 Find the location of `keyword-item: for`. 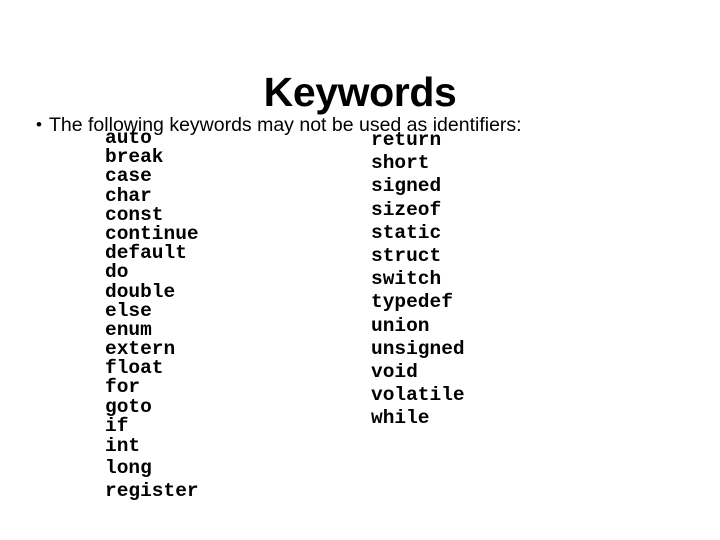

keyword-item: for is located at coordinates (123, 387).